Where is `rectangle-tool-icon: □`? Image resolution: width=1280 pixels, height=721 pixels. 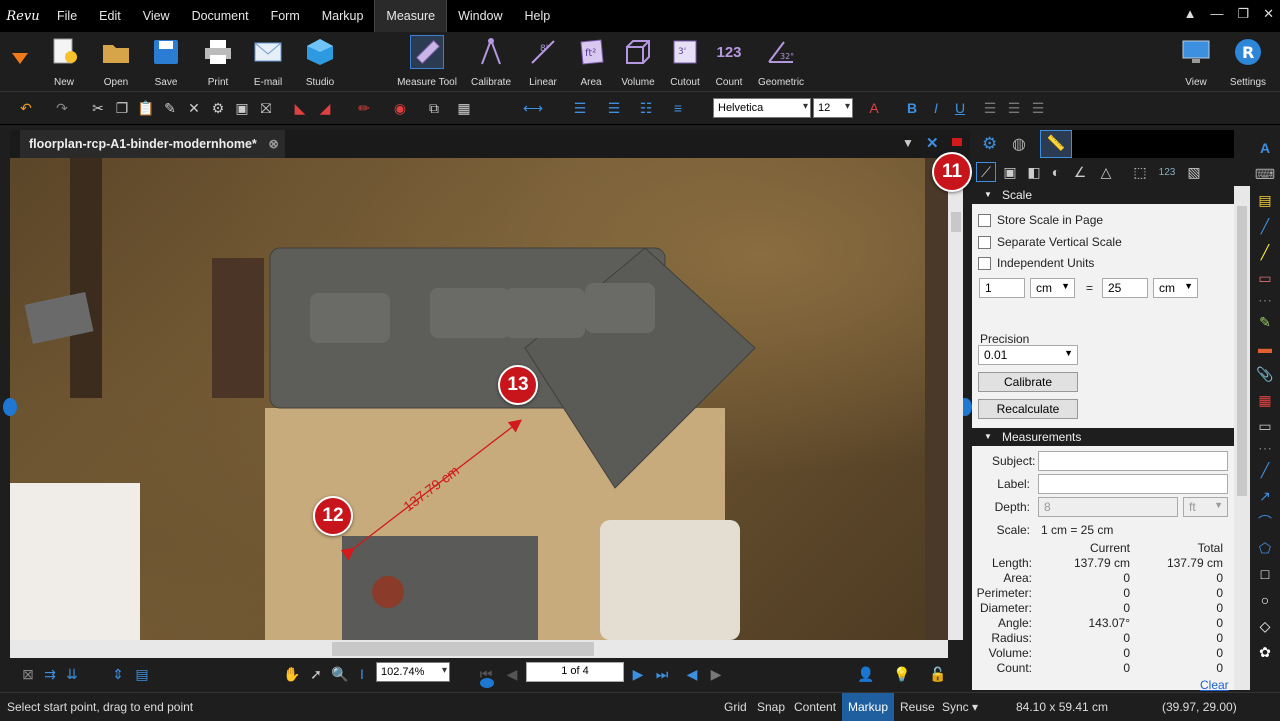
rectangle-tool-icon: □ is located at coordinates (1265, 574).